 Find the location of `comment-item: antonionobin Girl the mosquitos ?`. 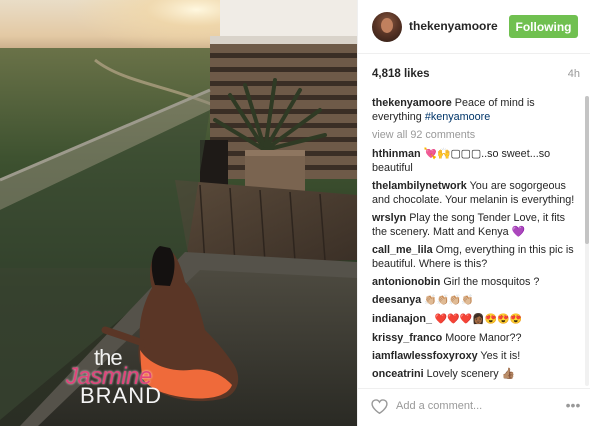

comment-item: antonionobin Girl the mosquitos ? is located at coordinates (475, 282).